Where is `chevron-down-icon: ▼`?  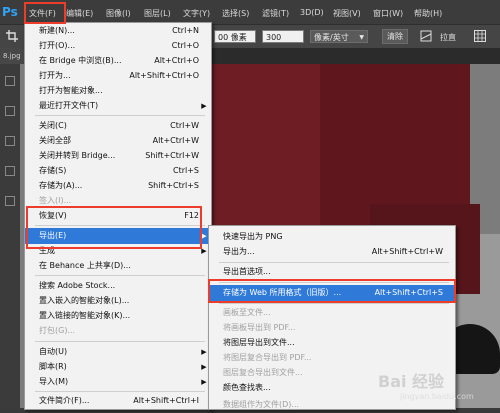 chevron-down-icon: ▼ is located at coordinates (361, 37).